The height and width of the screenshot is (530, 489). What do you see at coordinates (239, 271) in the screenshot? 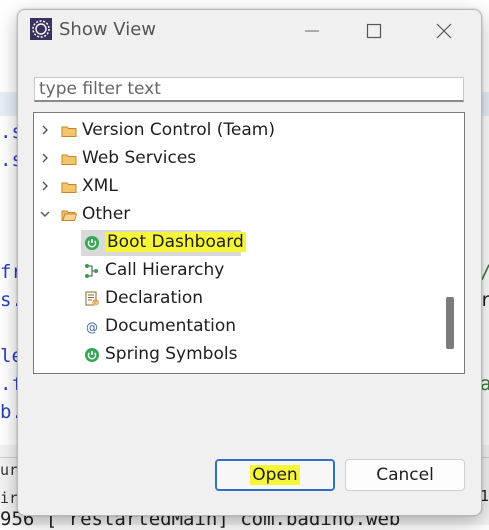
I see `tree-item-call-hierarchy: Call Hierarchy` at bounding box center [239, 271].